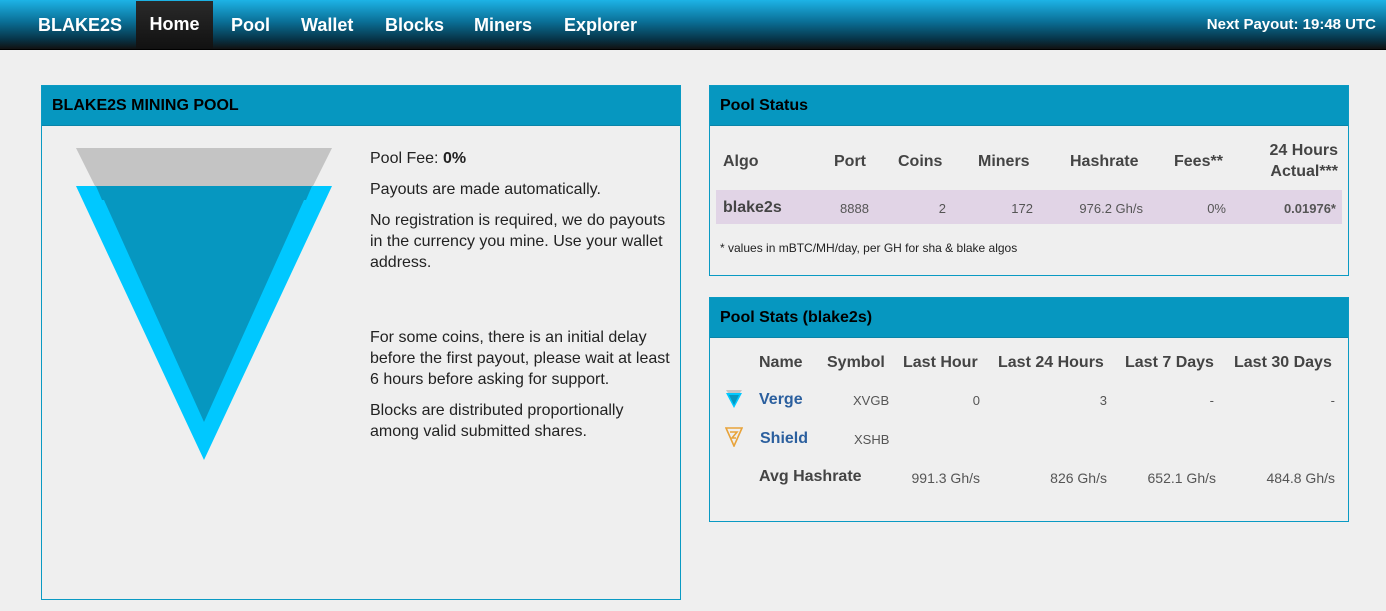  Describe the element at coordinates (1103, 400) in the screenshot. I see `verge-last-24-hours: 3` at that location.